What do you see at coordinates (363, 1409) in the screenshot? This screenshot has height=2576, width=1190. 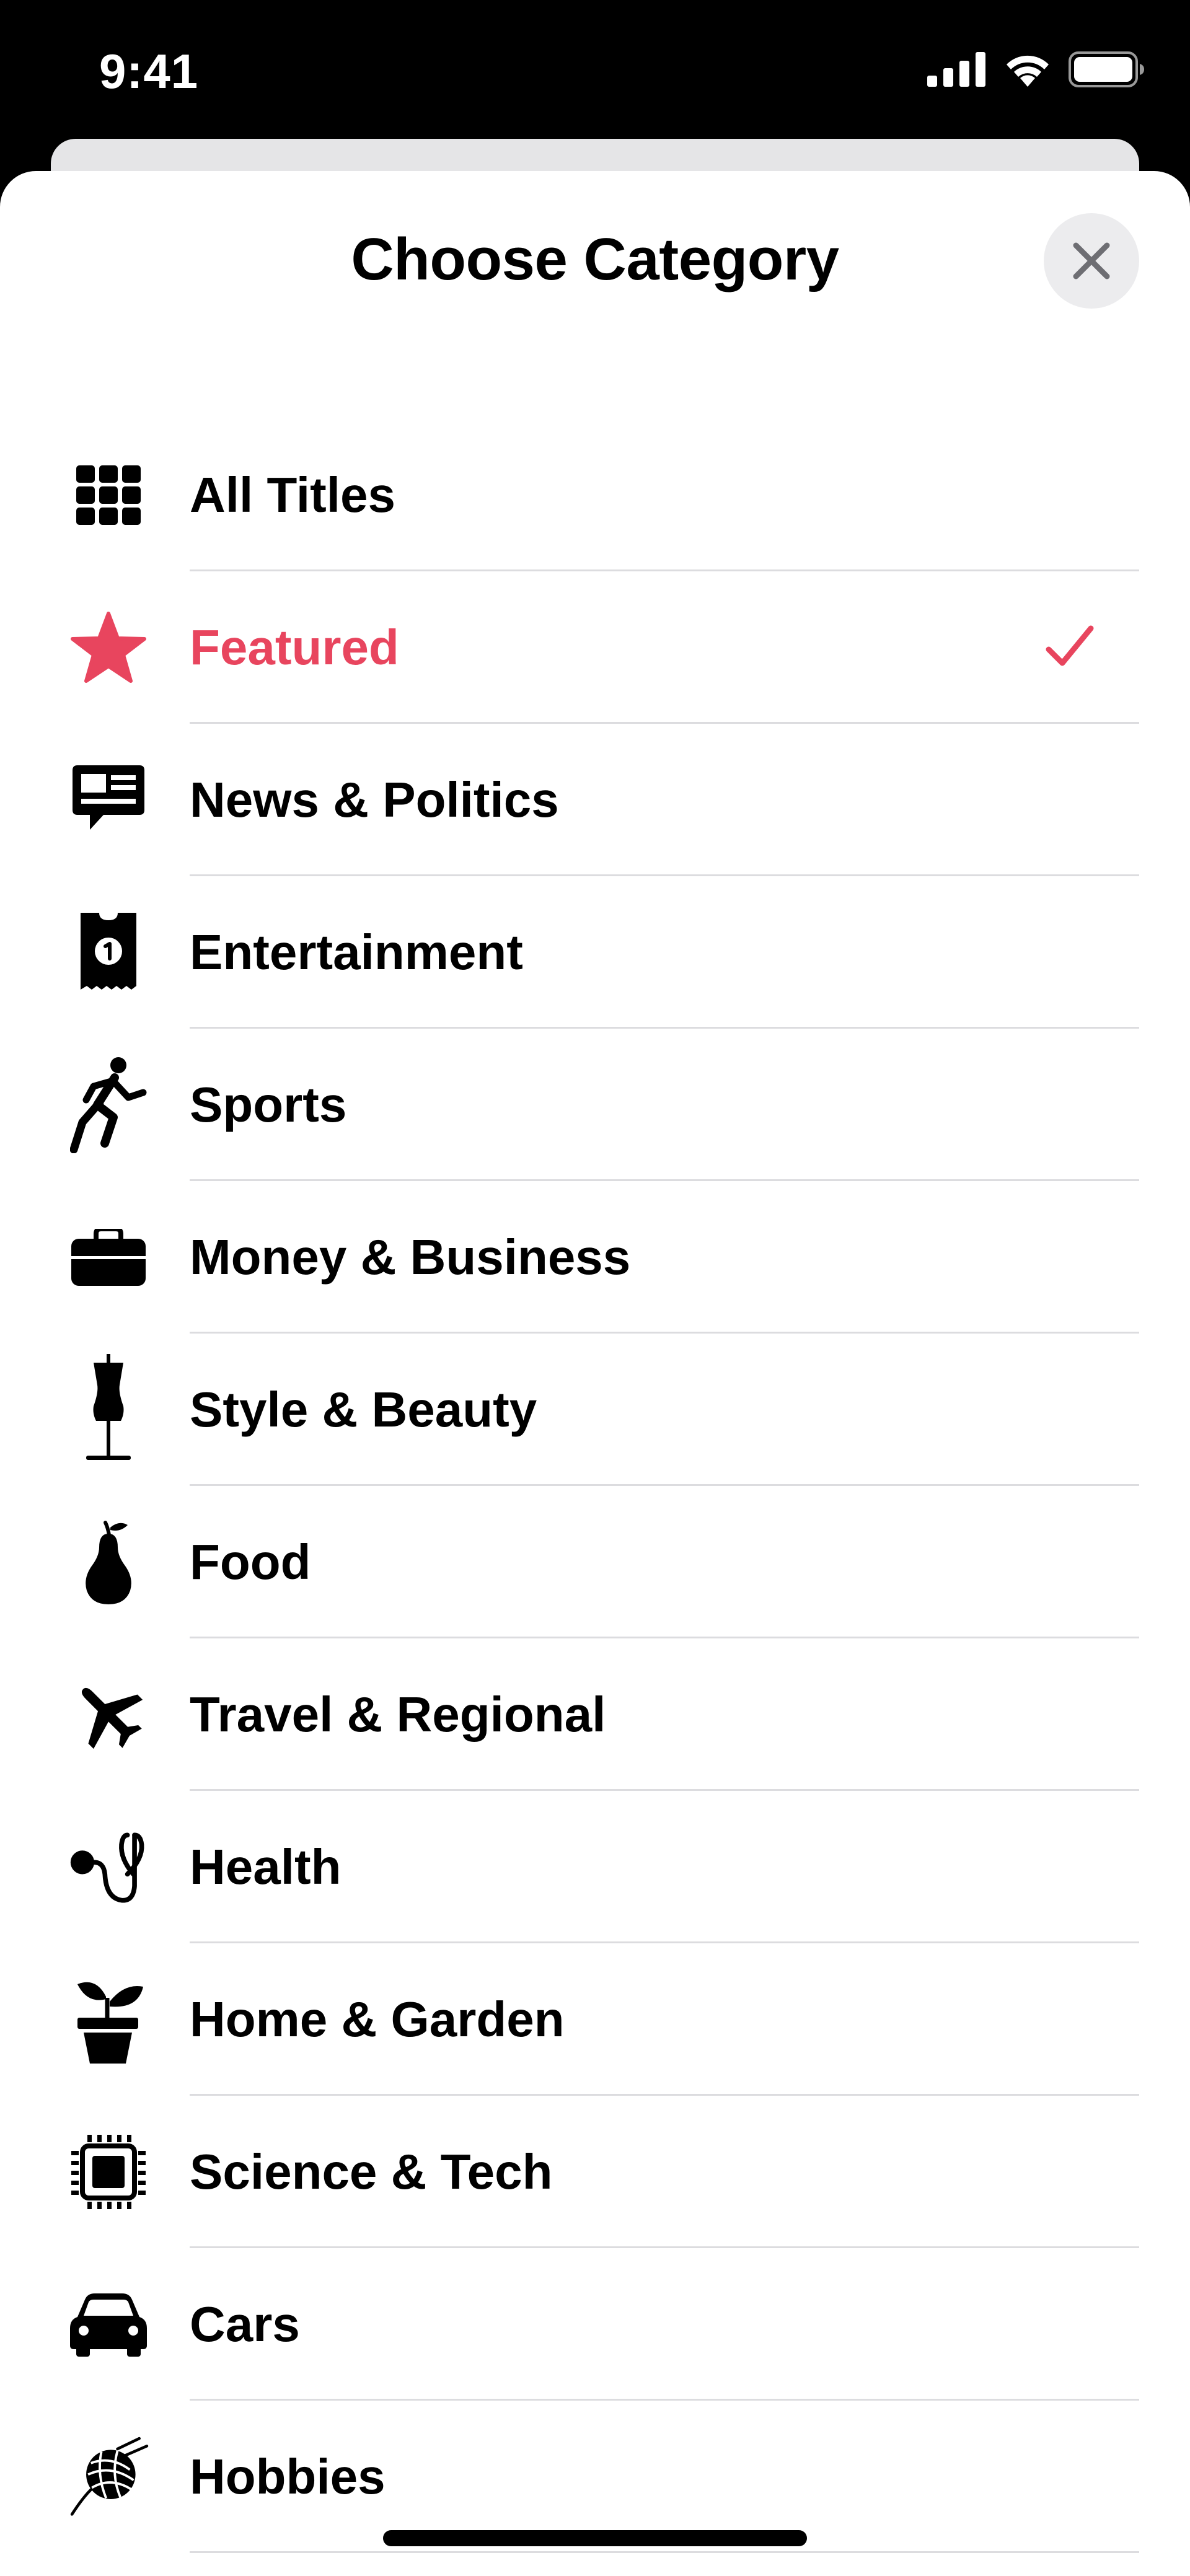 I see `category-label: Style & Beauty` at bounding box center [363, 1409].